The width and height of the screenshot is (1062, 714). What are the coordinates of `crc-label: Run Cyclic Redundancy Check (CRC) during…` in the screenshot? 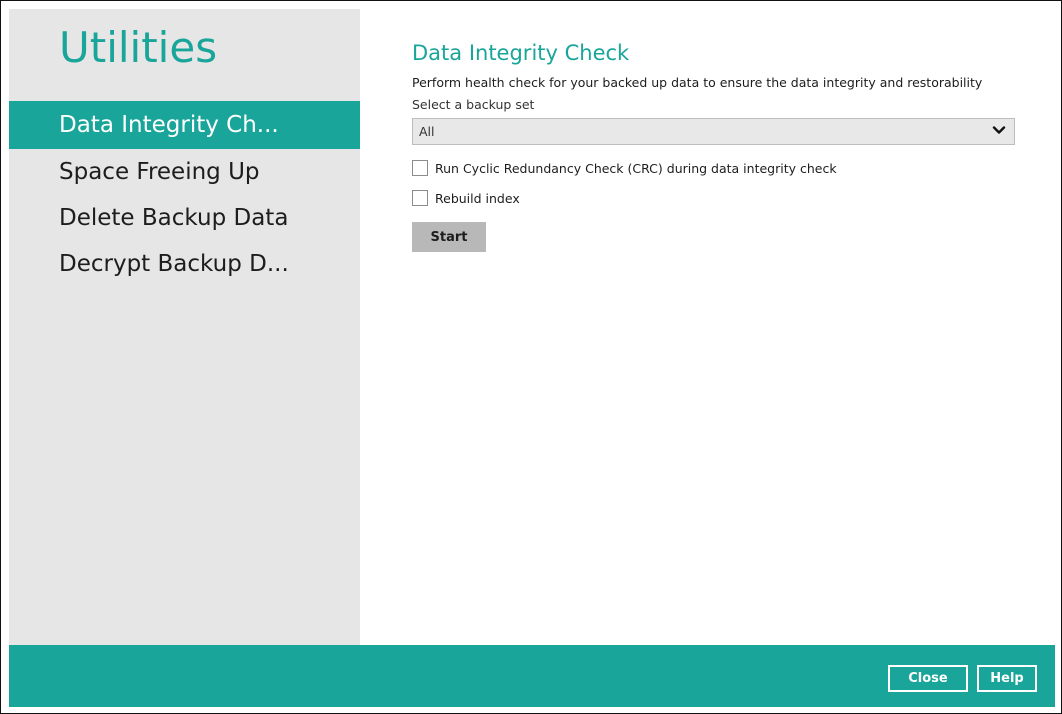 It's located at (636, 168).